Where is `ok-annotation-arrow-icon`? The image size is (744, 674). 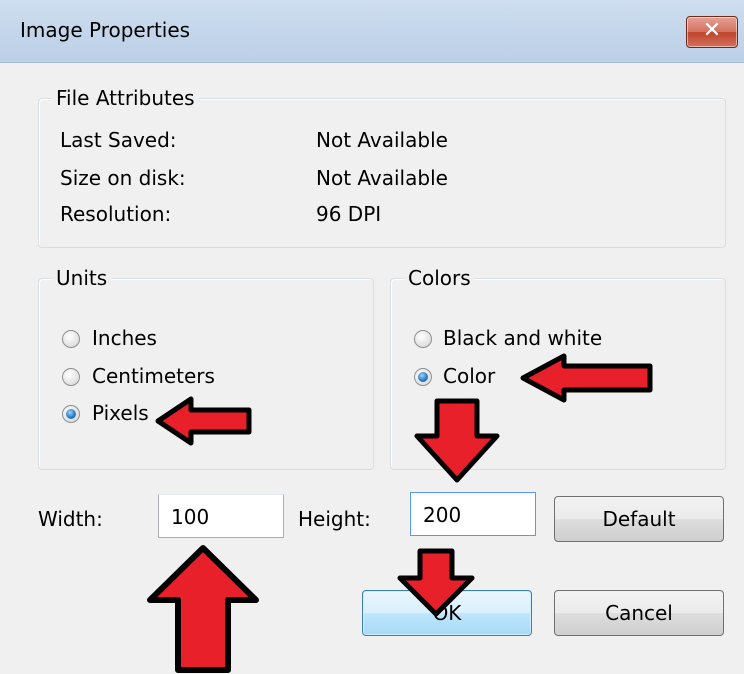 ok-annotation-arrow-icon is located at coordinates (436, 582).